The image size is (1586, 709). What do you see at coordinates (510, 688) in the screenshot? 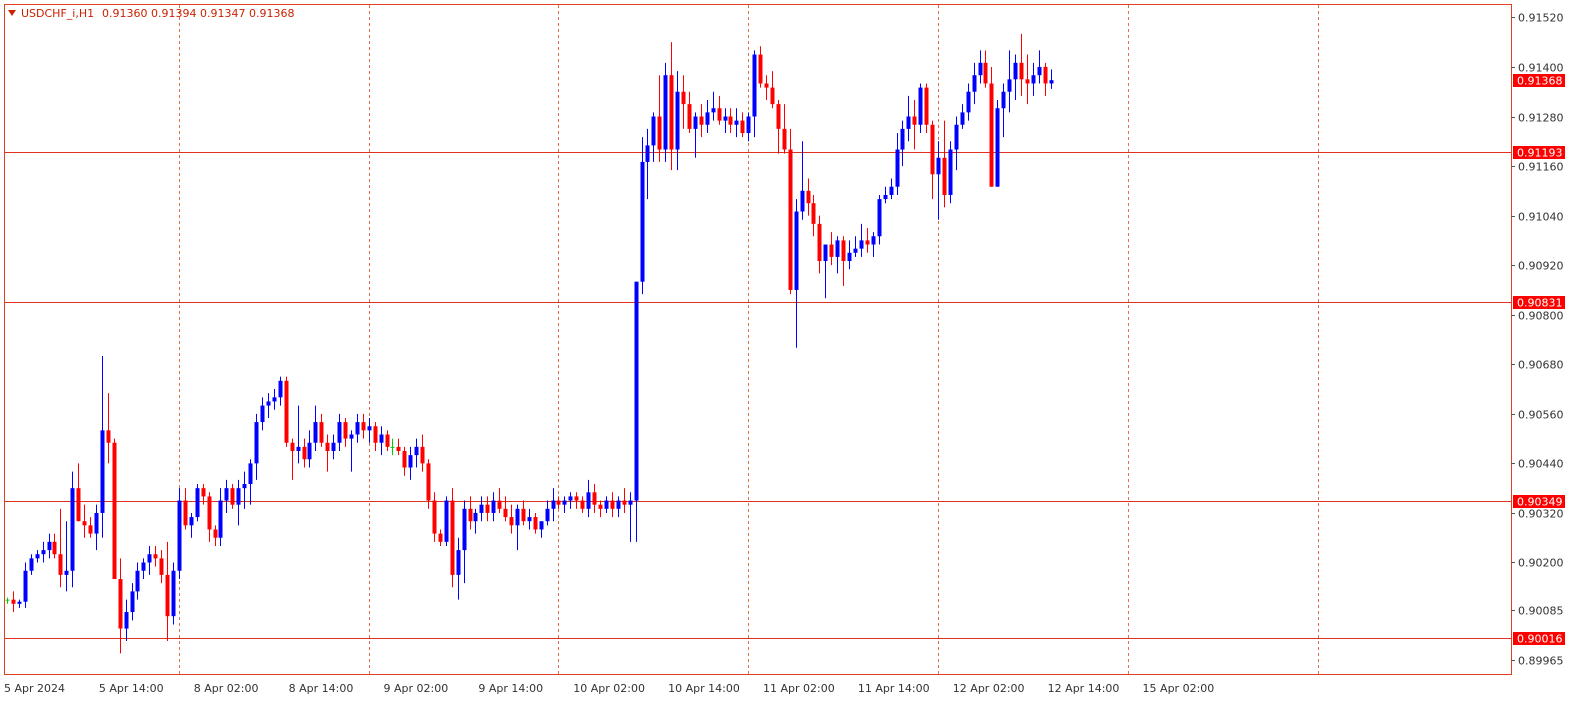
I see `time-label-5: 9 Apr 14:00` at bounding box center [510, 688].